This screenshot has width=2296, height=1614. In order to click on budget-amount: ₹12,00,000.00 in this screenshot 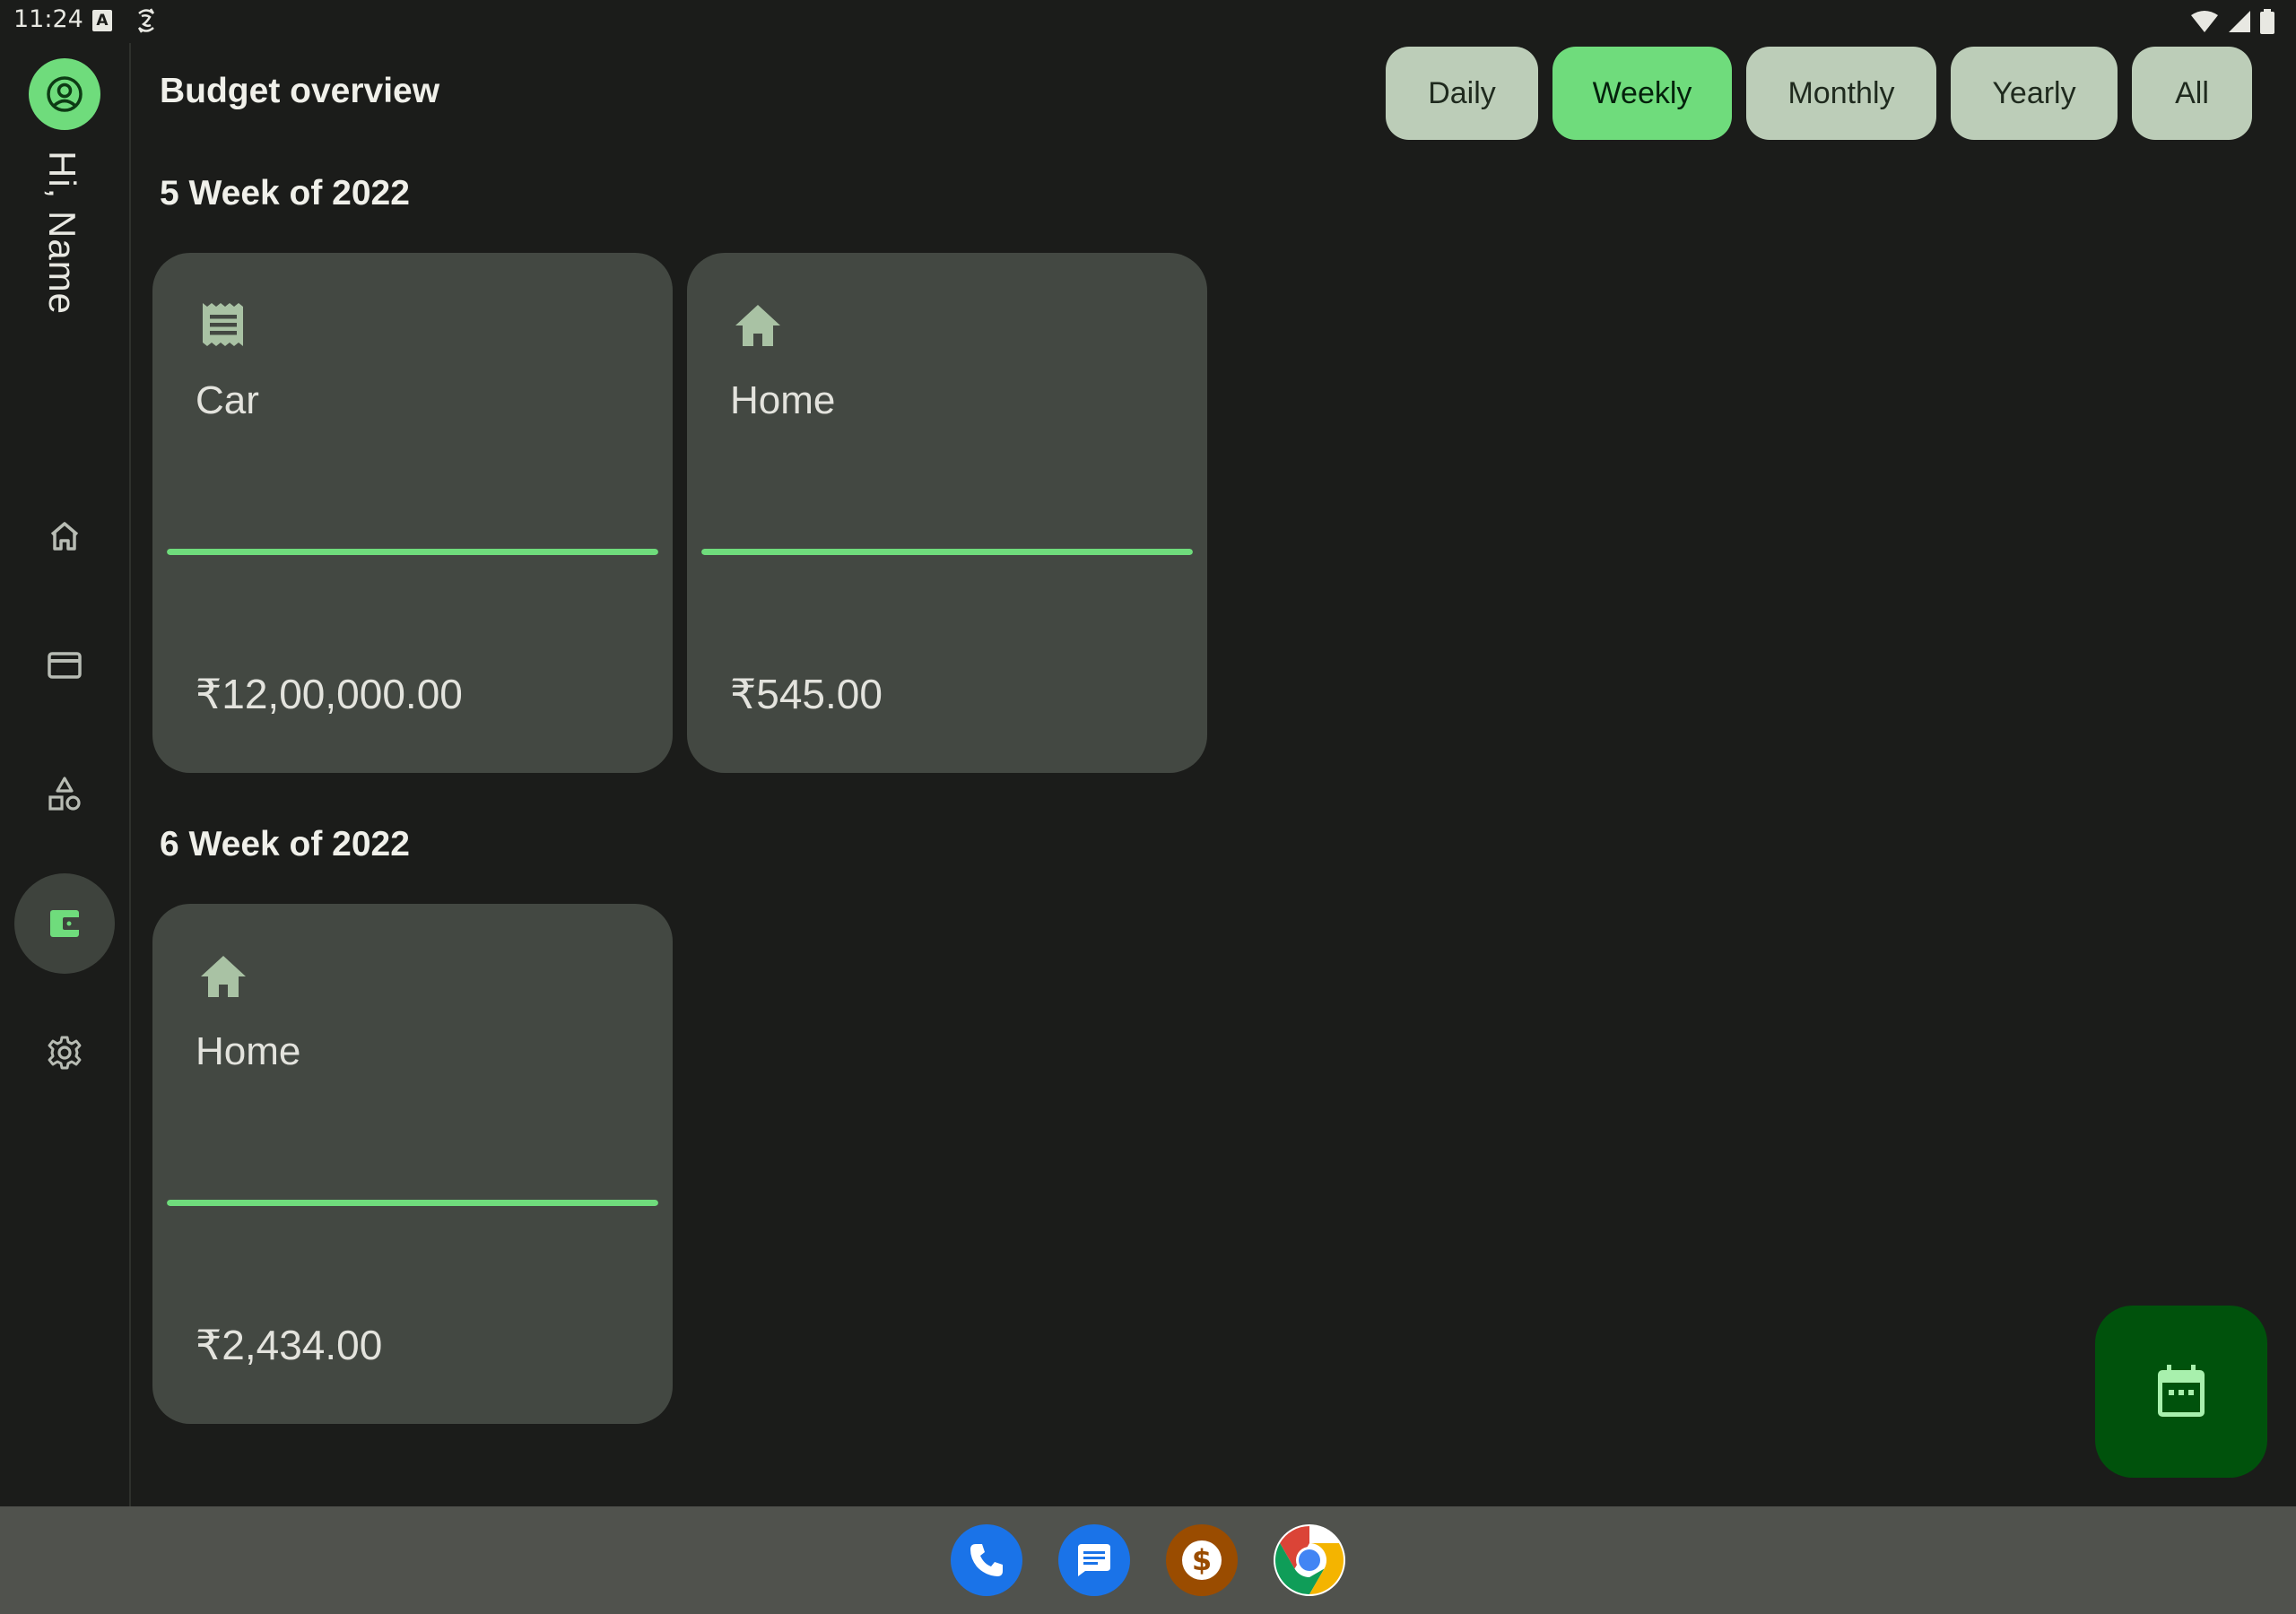, I will do `click(329, 694)`.